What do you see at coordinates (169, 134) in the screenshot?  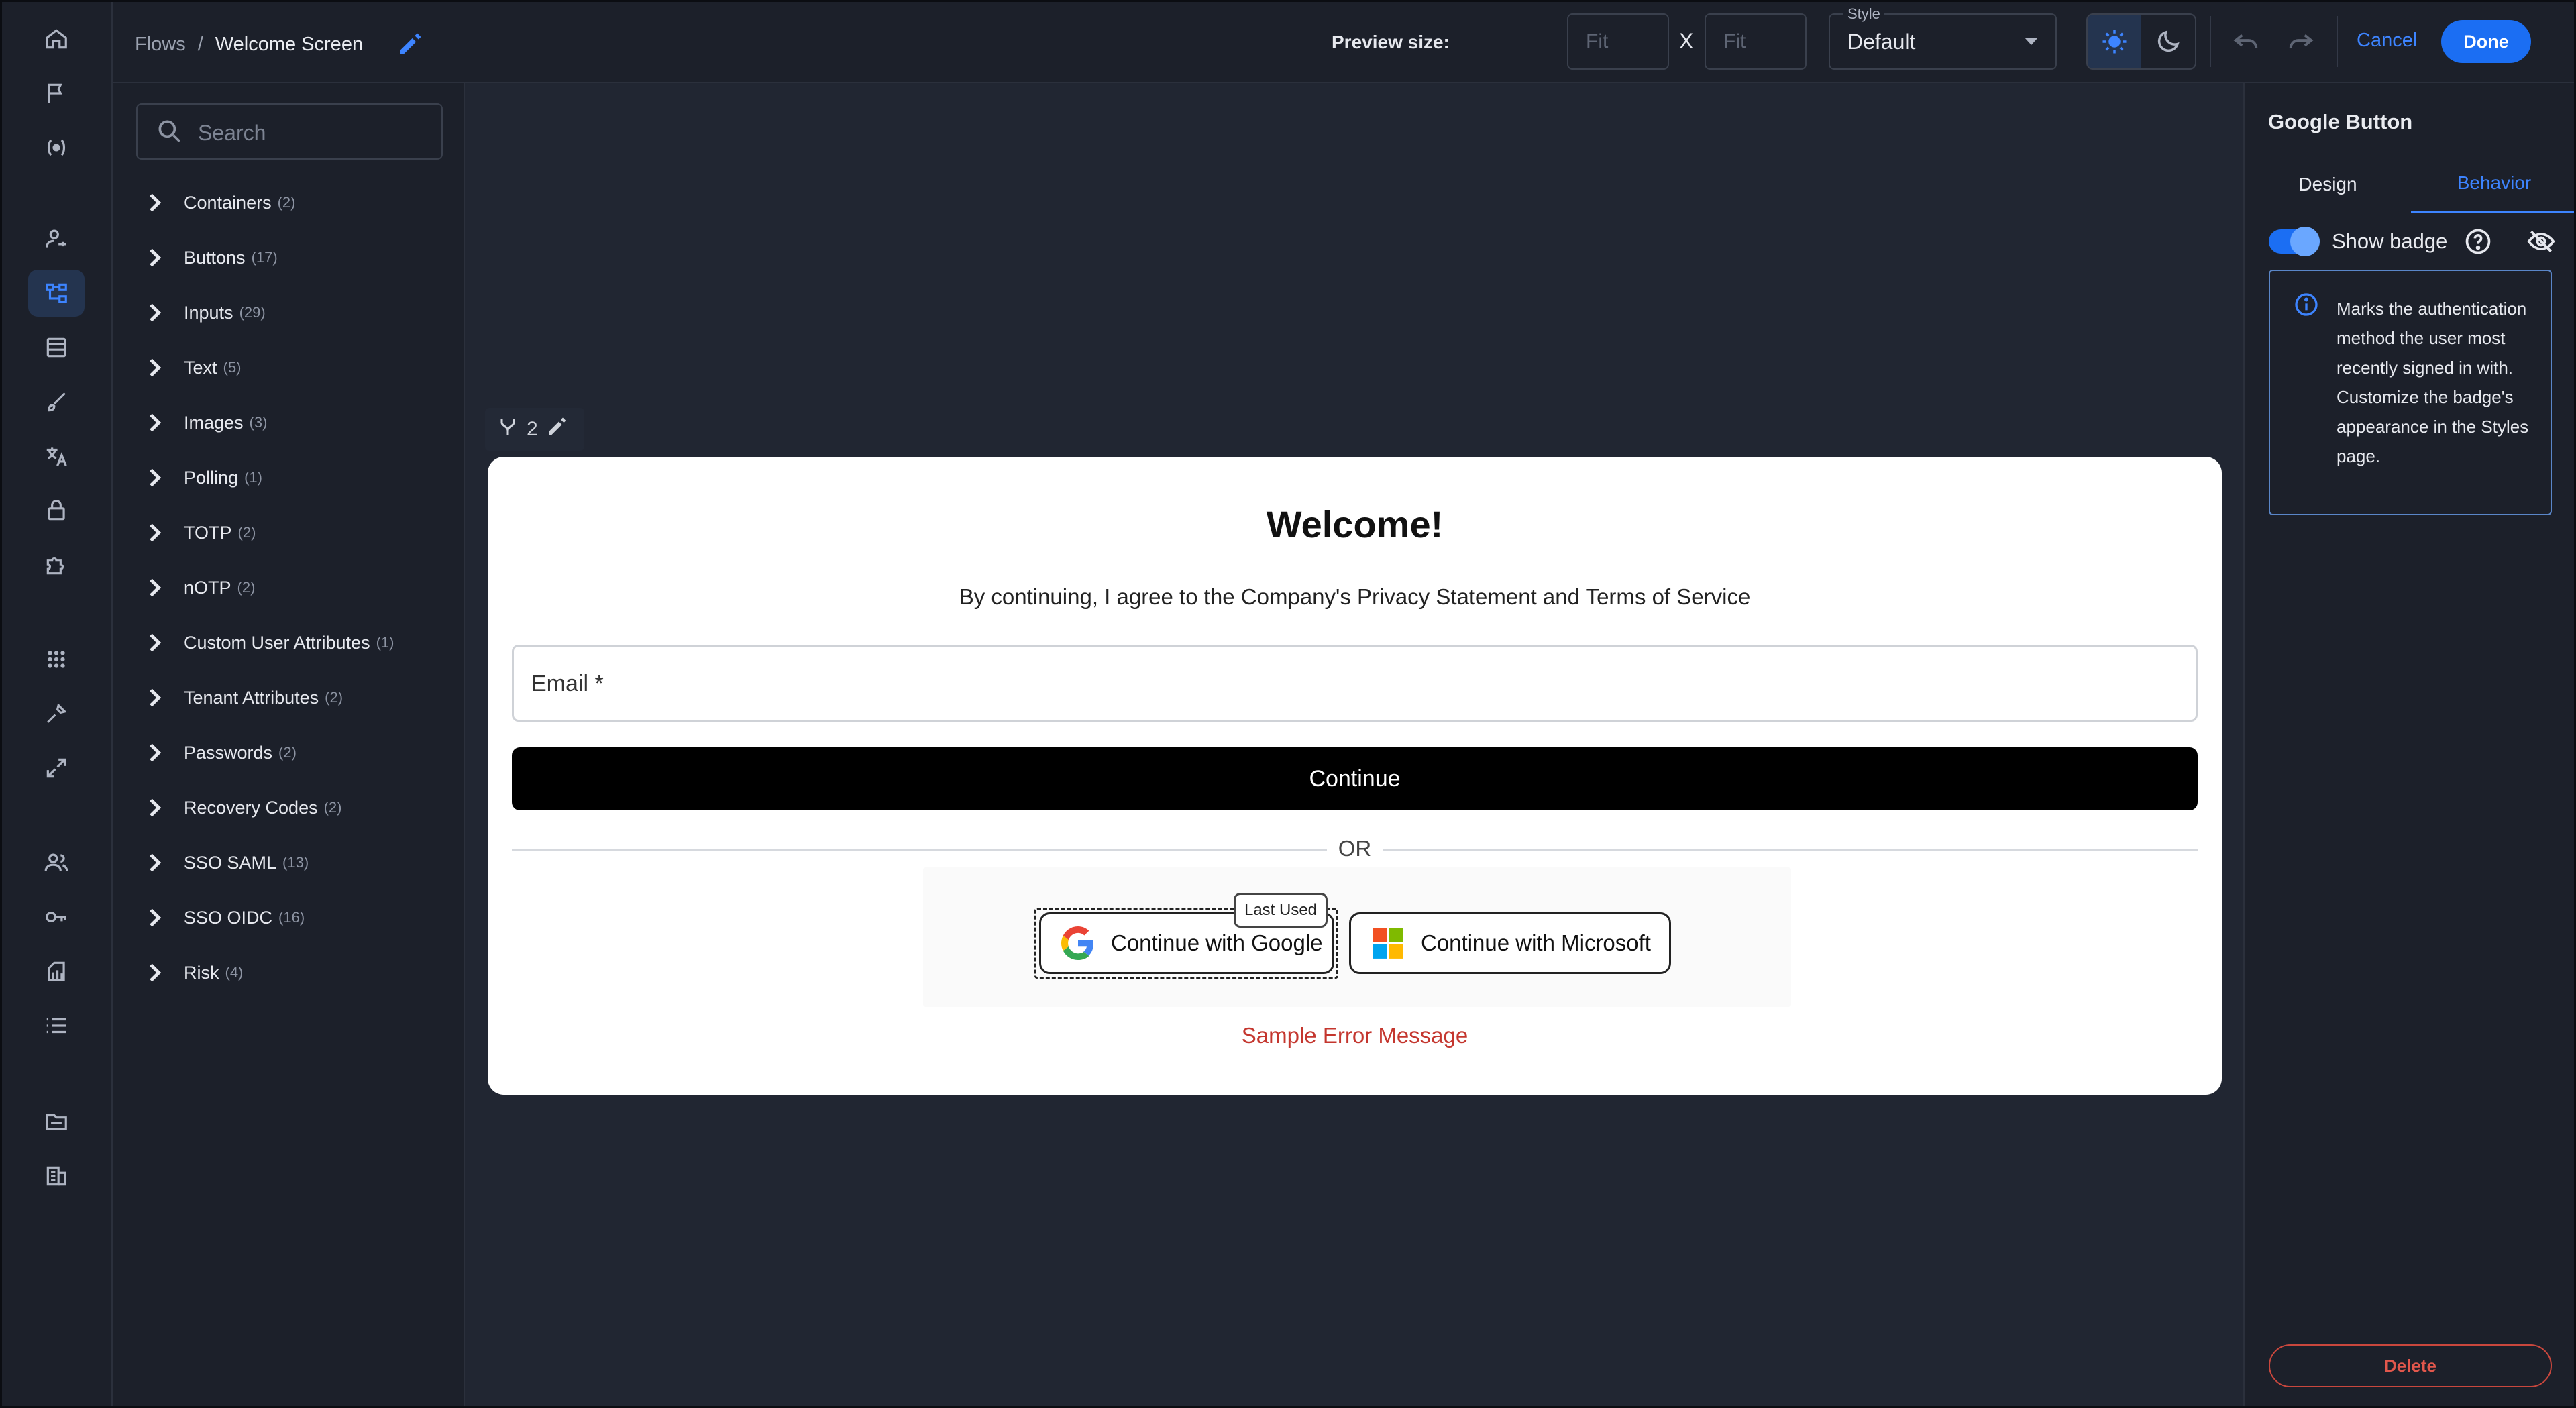 I see `search-icon` at bounding box center [169, 134].